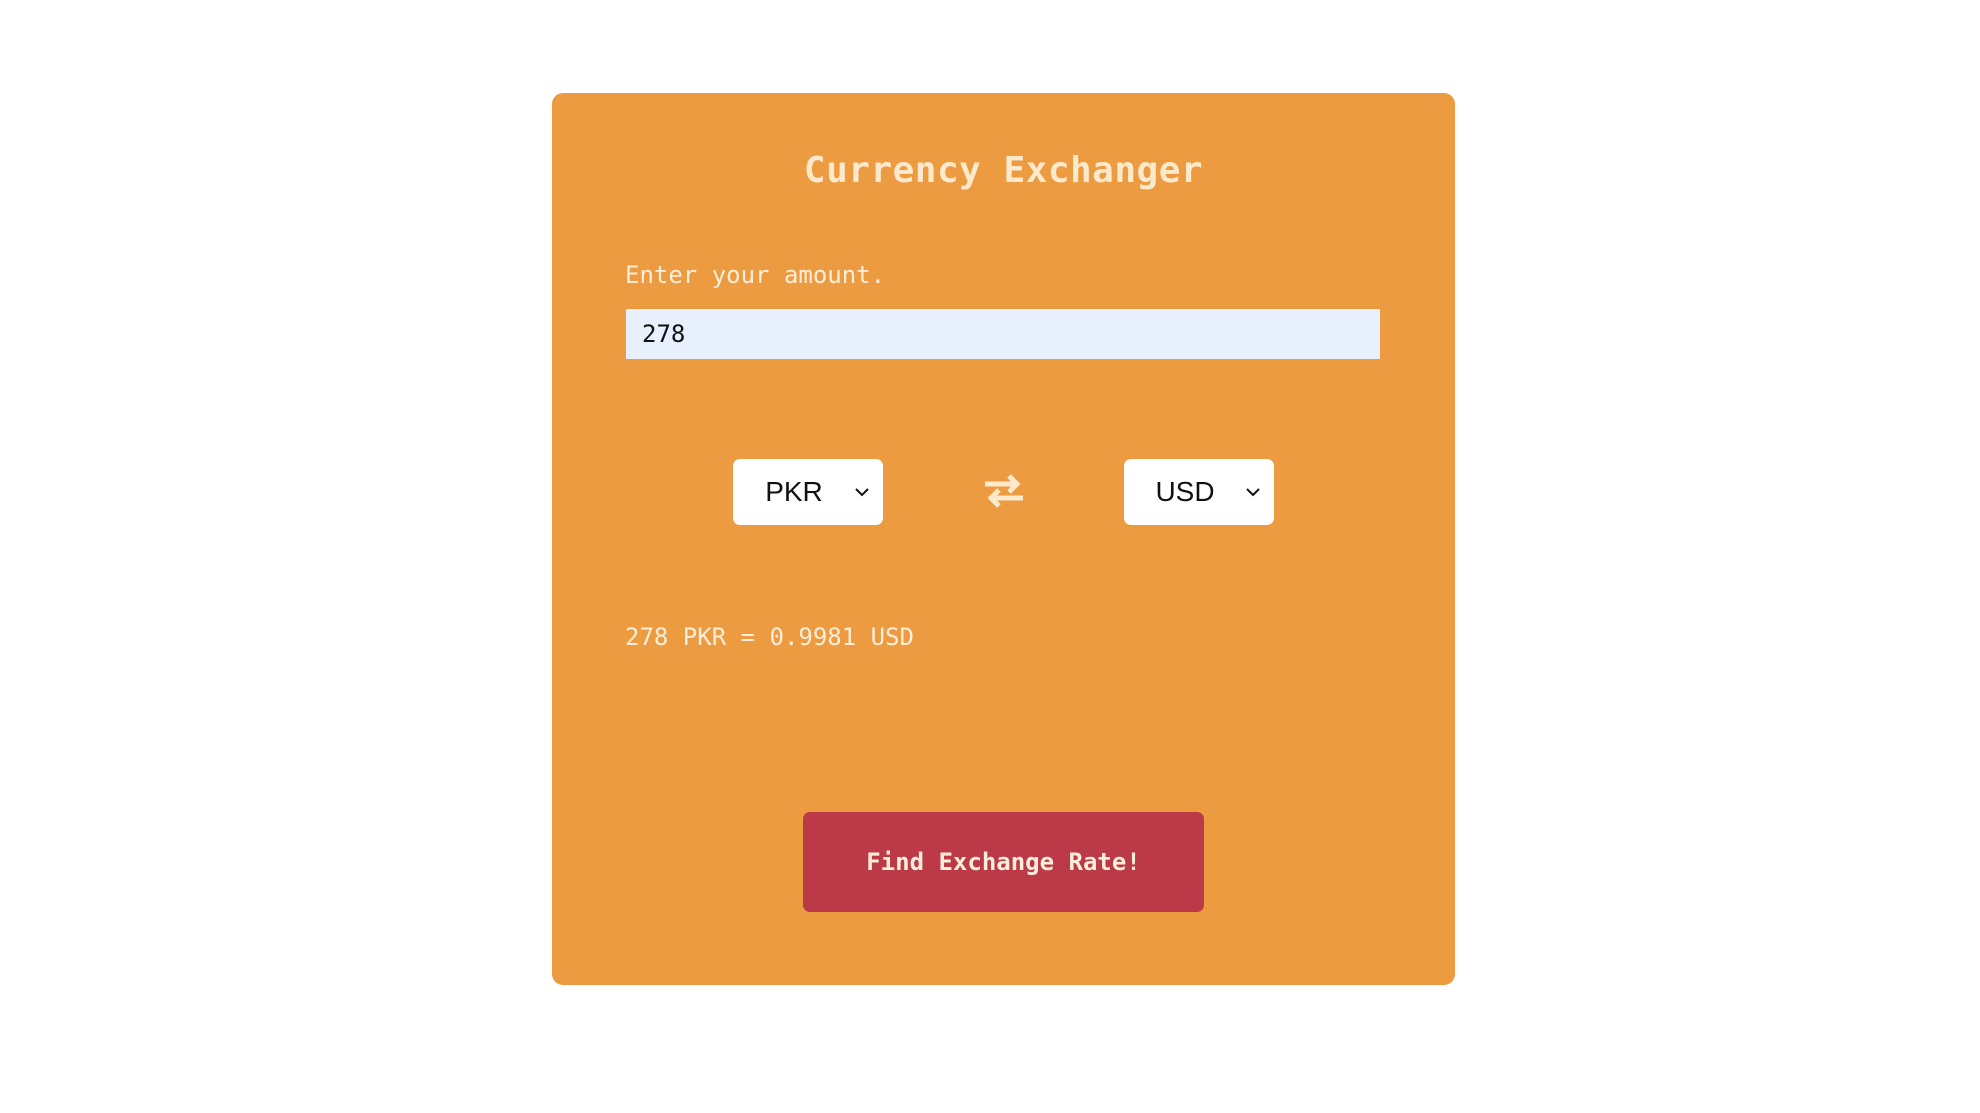  What do you see at coordinates (794, 491) in the screenshot?
I see `from-currency-value: PKR` at bounding box center [794, 491].